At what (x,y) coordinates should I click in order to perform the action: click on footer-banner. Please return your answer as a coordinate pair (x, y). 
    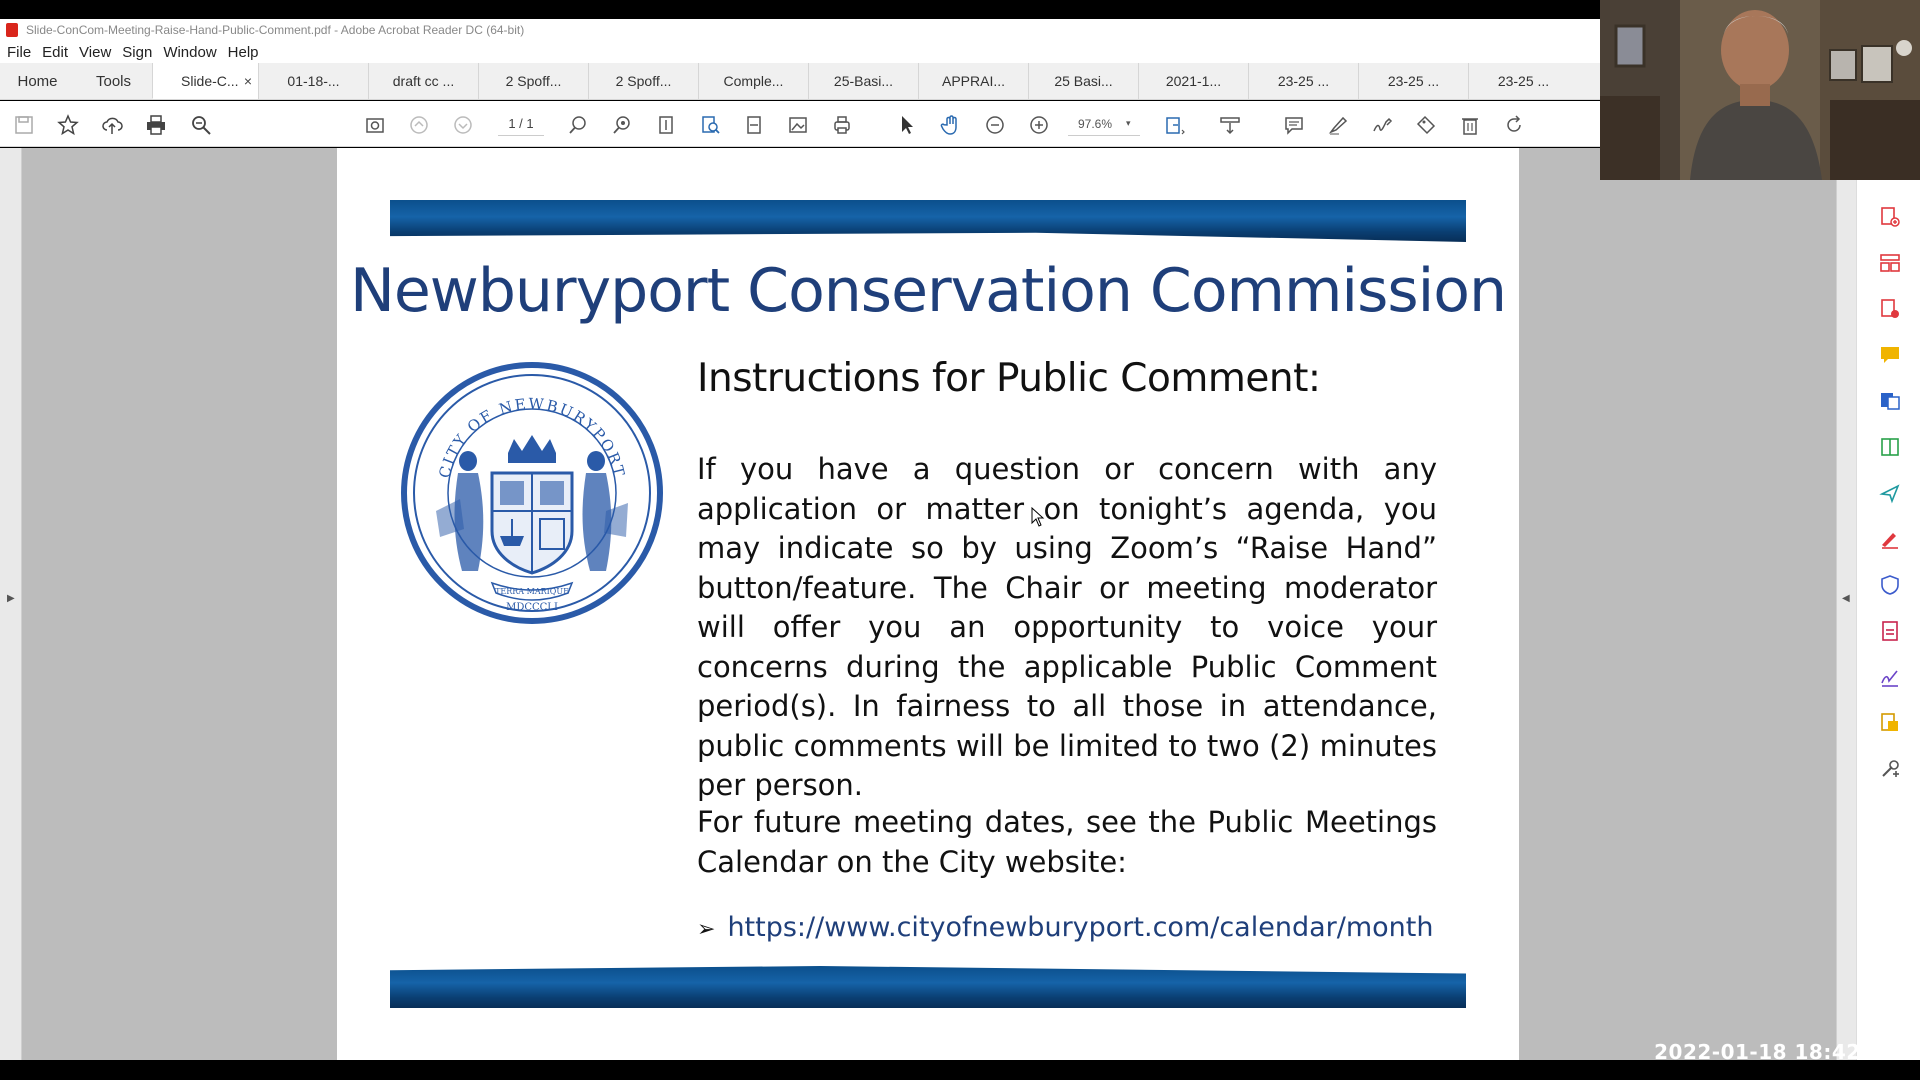
    Looking at the image, I should click on (928, 987).